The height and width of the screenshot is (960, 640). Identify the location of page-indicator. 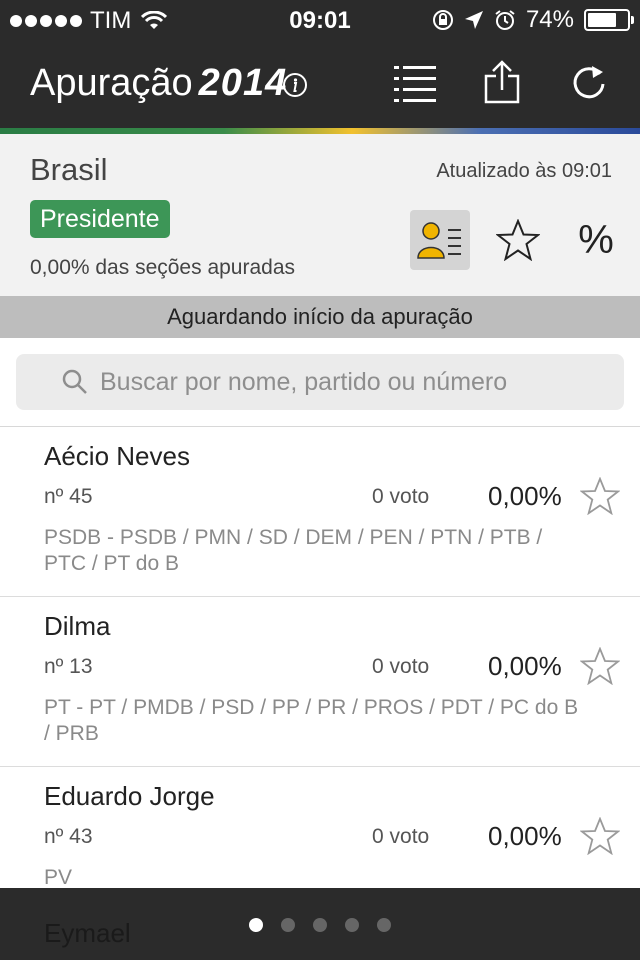
(320, 925).